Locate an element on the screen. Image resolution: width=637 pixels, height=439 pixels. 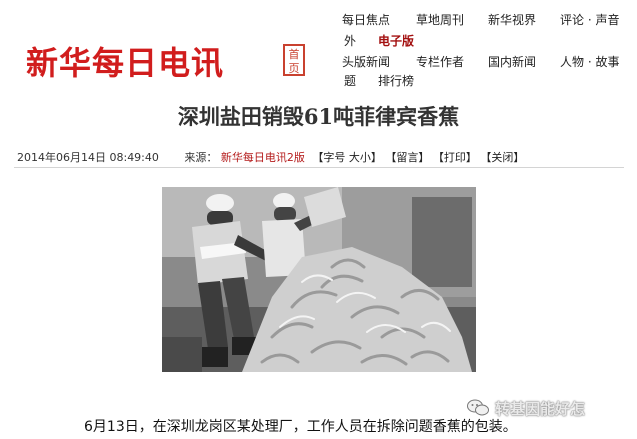
nav-link-rankings: 排行榜 is located at coordinates (396, 81).